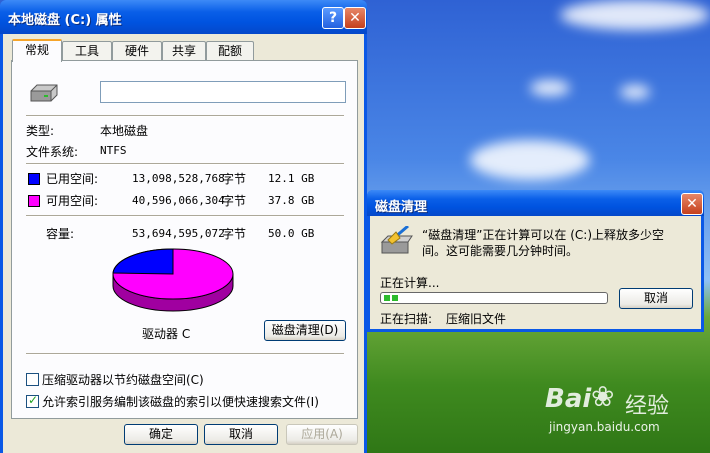  What do you see at coordinates (234, 234) in the screenshot?
I see `capacity-unit: 字节` at bounding box center [234, 234].